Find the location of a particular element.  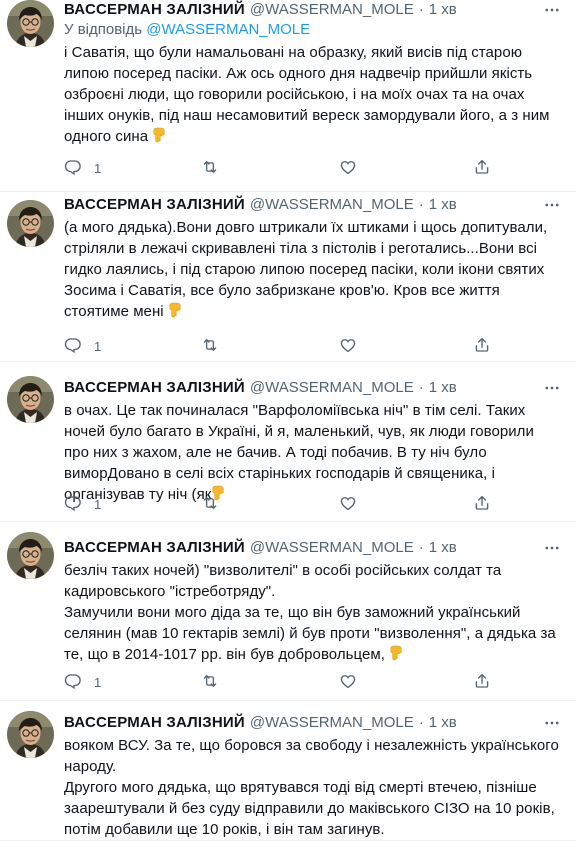

reply-prefix: У відповідь is located at coordinates (103, 29).